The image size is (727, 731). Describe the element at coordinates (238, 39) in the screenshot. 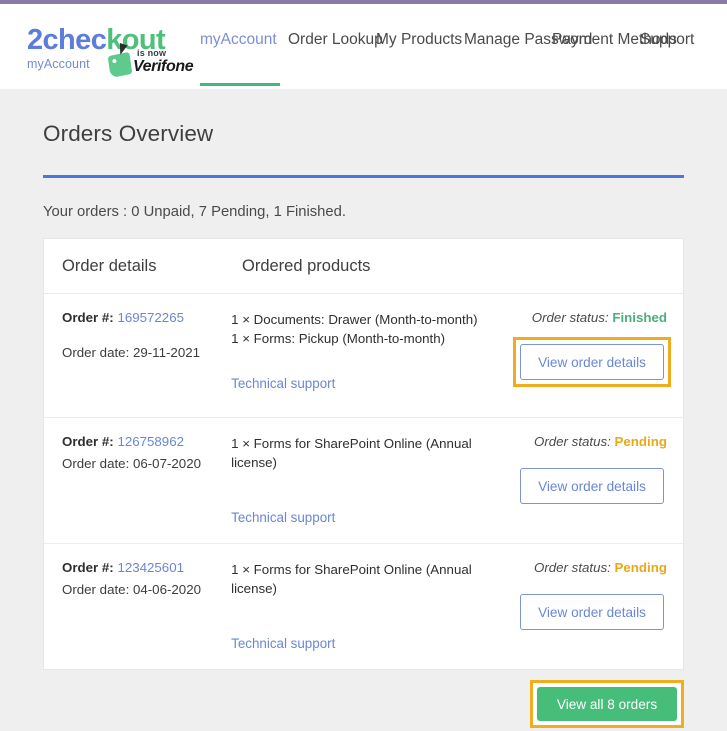

I see `nav-label-myaccount: myAccount` at that location.